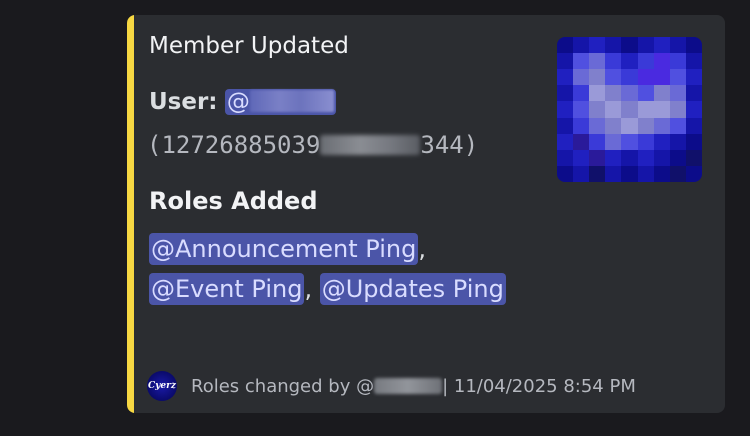  I want to click on user-line: User: @, so click(242, 102).